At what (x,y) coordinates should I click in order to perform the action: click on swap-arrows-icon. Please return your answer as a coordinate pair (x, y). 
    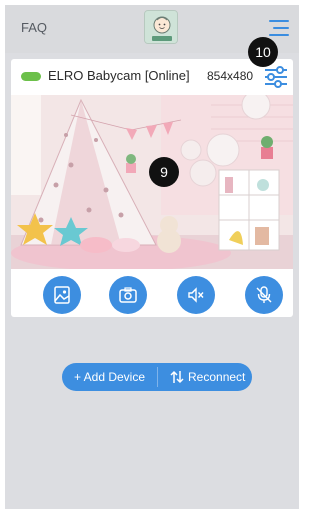
    Looking at the image, I should click on (177, 377).